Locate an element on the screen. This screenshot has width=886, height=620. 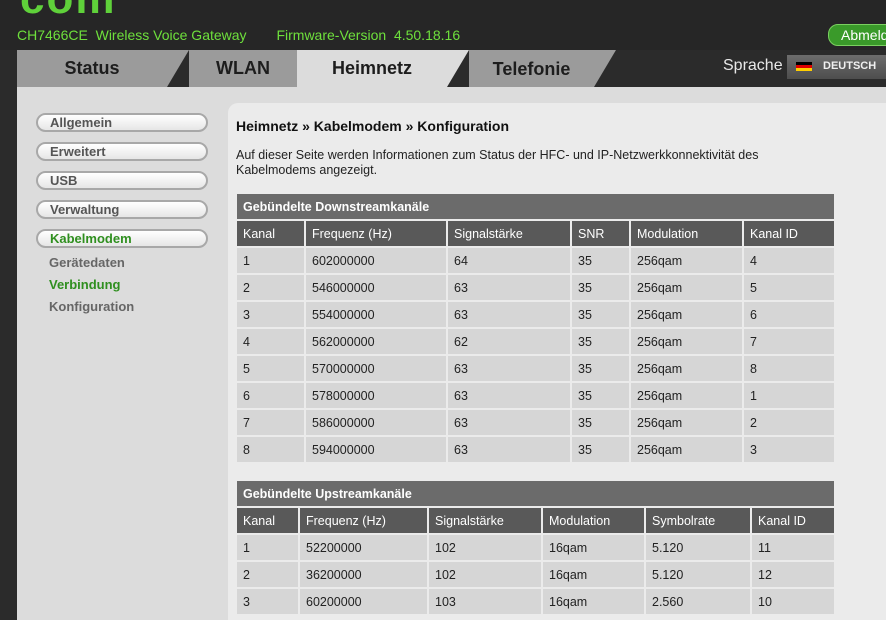
sidebar-subitem-geraetedaten: Gerätedaten is located at coordinates (87, 262).